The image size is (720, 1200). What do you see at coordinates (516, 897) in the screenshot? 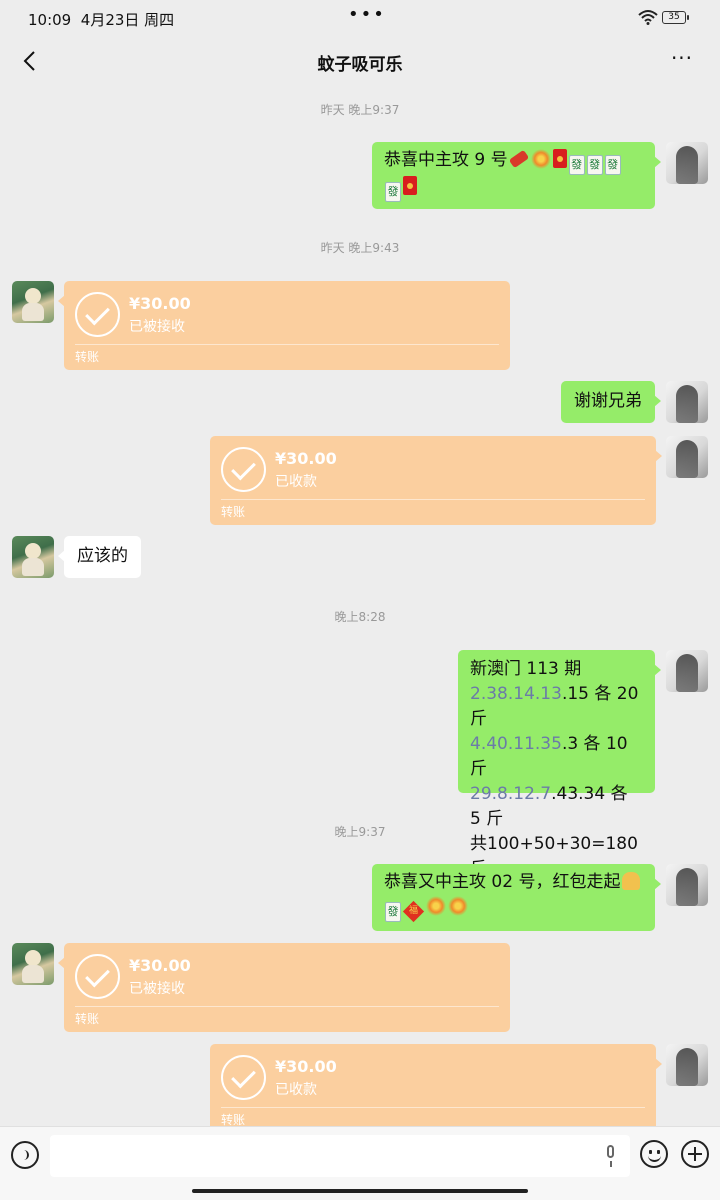
I see `message-bubble: 恭喜又中主攻 02 号，红包走起 發福` at bounding box center [516, 897].